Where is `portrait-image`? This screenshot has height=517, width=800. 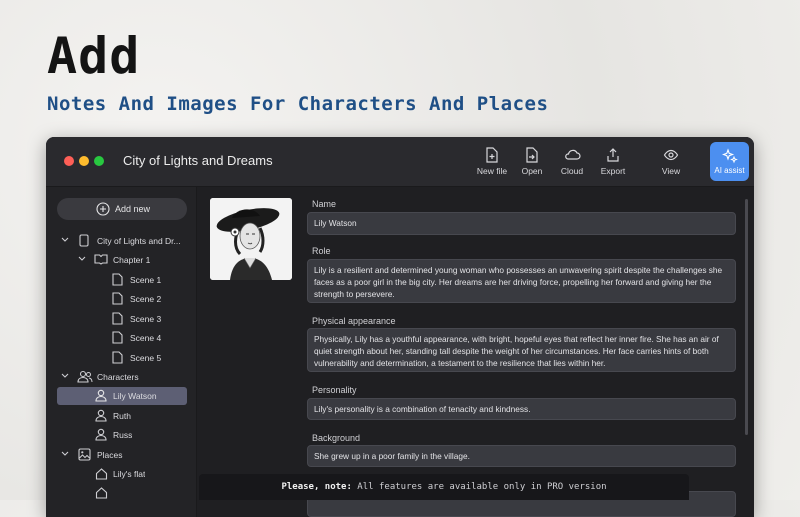
portrait-image is located at coordinates (251, 239).